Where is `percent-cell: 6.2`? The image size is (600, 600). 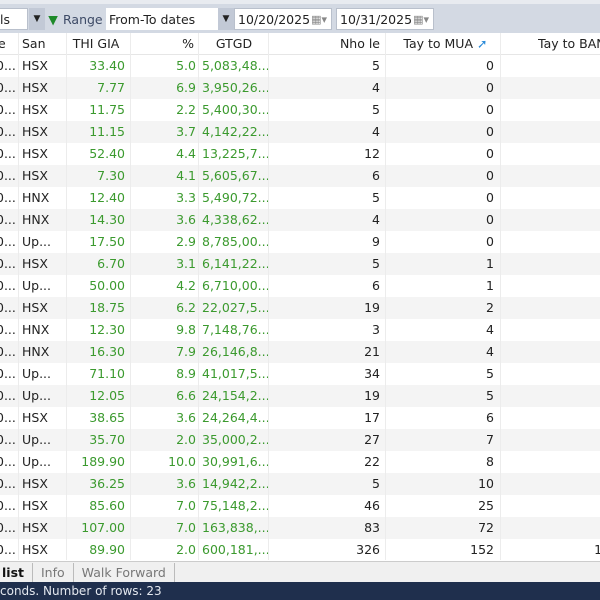
percent-cell: 6.2 is located at coordinates (186, 307).